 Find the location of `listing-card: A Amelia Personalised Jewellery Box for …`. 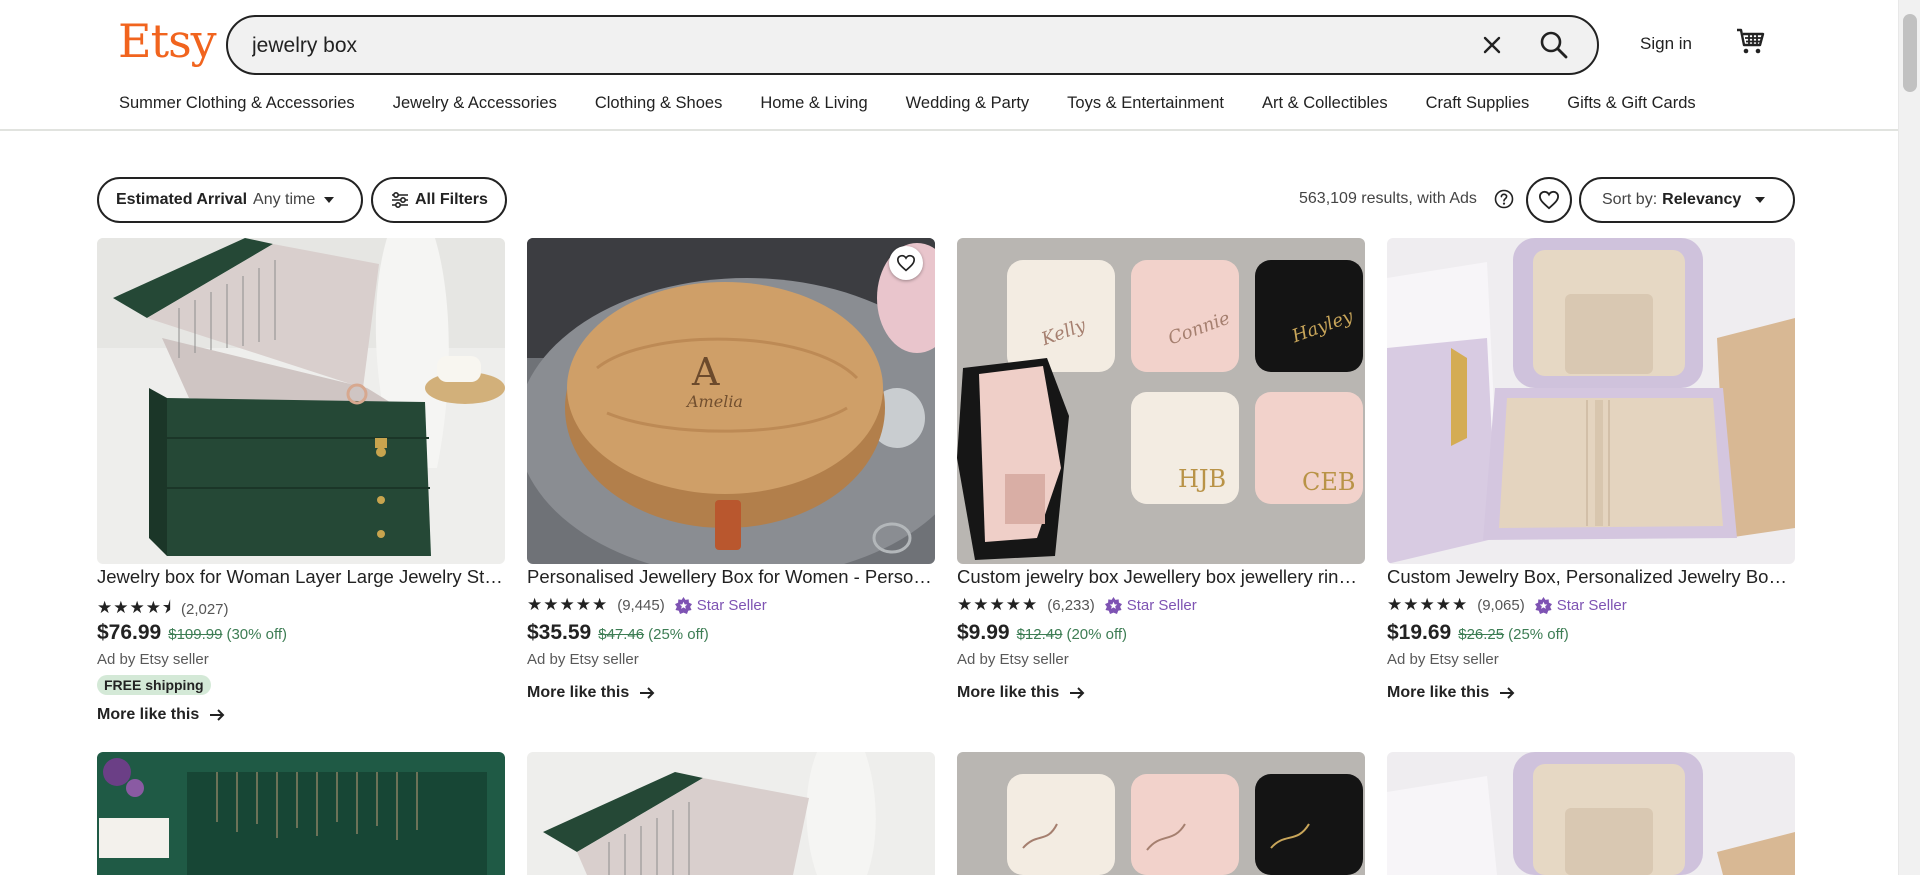

listing-card: A Amelia Personalised Jewellery Box for … is located at coordinates (731, 473).